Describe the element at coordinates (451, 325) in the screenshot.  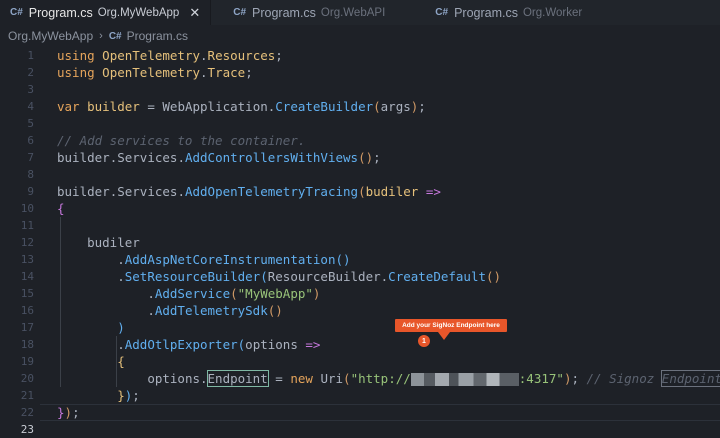
I see `annotation-callout: Add your SigNoz Endpoint here` at that location.